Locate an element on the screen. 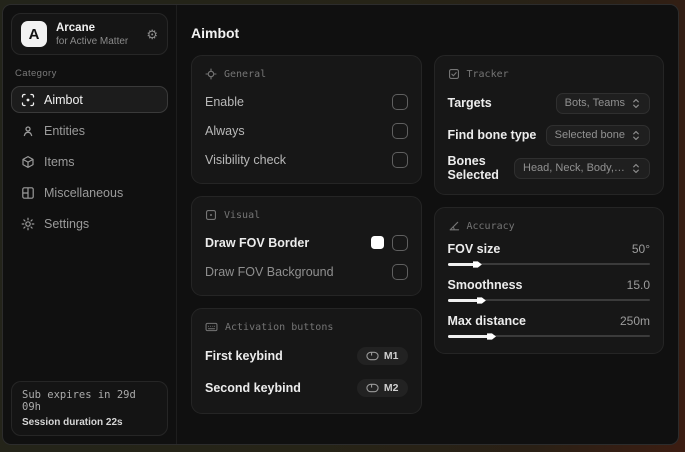 The width and height of the screenshot is (685, 452). gear-icon: ⚙ is located at coordinates (152, 34).